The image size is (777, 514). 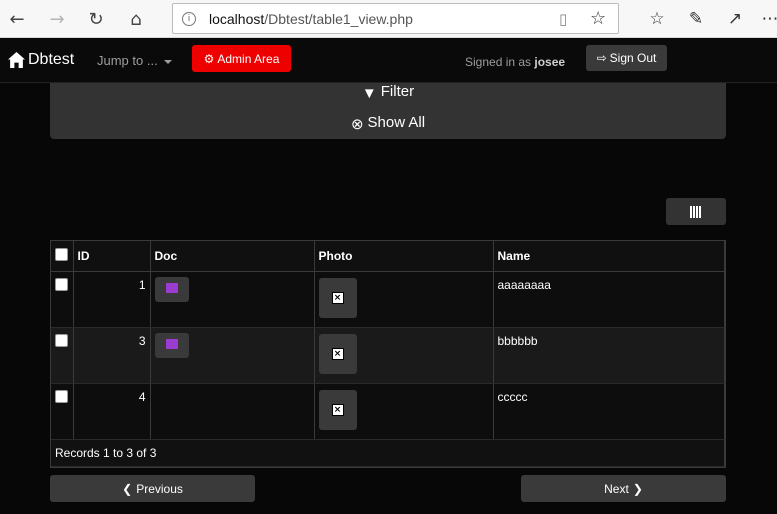 I want to click on records-count: Records 1 to 3 of 3, so click(x=388, y=453).